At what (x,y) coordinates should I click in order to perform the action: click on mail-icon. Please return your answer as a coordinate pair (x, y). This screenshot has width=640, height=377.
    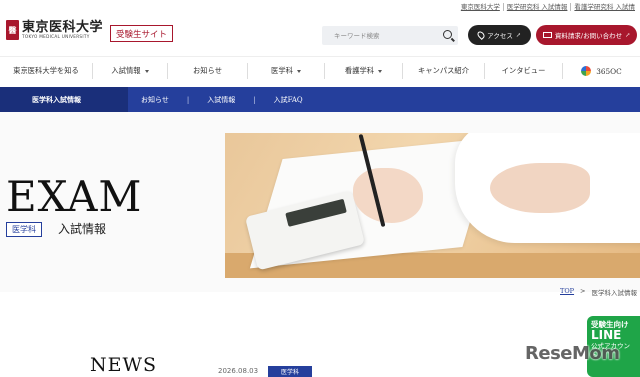
    Looking at the image, I should click on (547, 35).